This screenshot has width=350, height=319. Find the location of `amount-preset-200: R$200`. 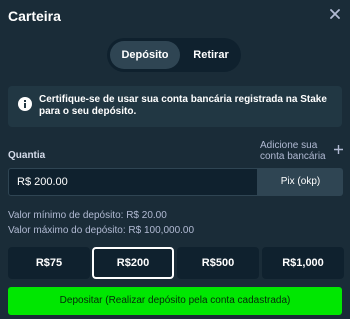

amount-preset-200: R$200 is located at coordinates (133, 263).